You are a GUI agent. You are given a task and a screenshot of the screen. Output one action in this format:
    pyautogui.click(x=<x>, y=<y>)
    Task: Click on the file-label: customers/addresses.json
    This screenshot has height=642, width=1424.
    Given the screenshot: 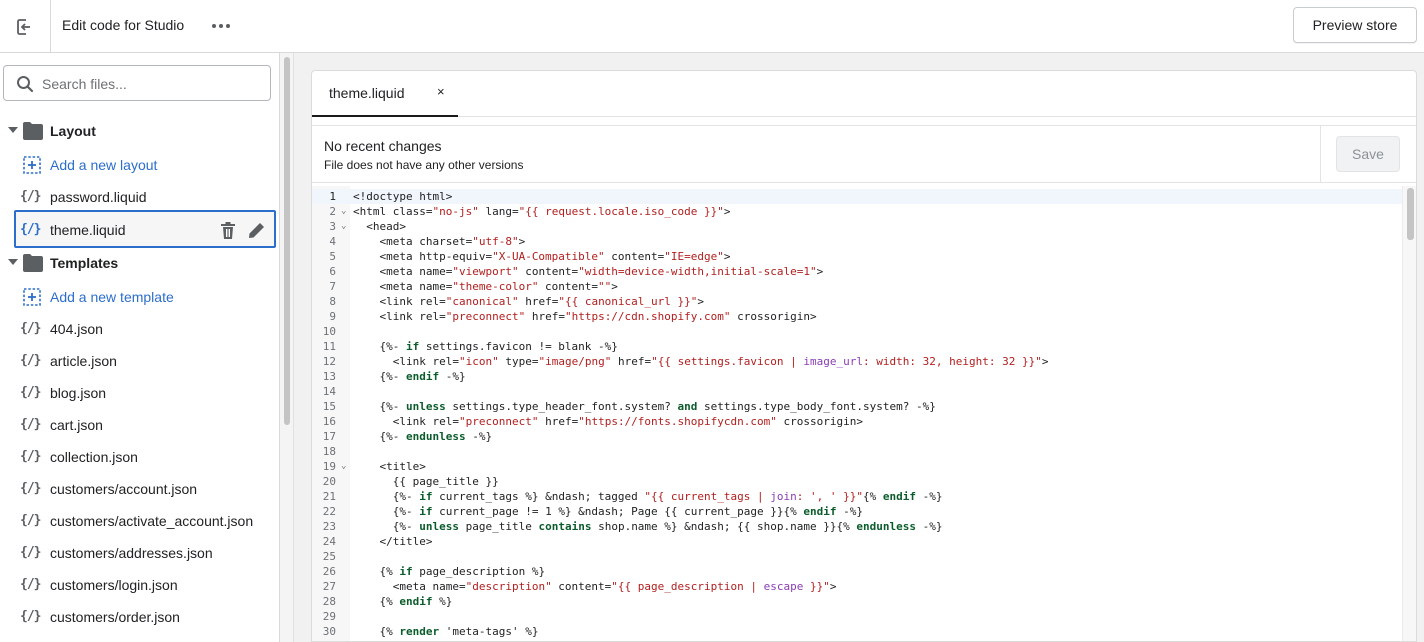 What is the action you would take?
    pyautogui.click(x=131, y=553)
    